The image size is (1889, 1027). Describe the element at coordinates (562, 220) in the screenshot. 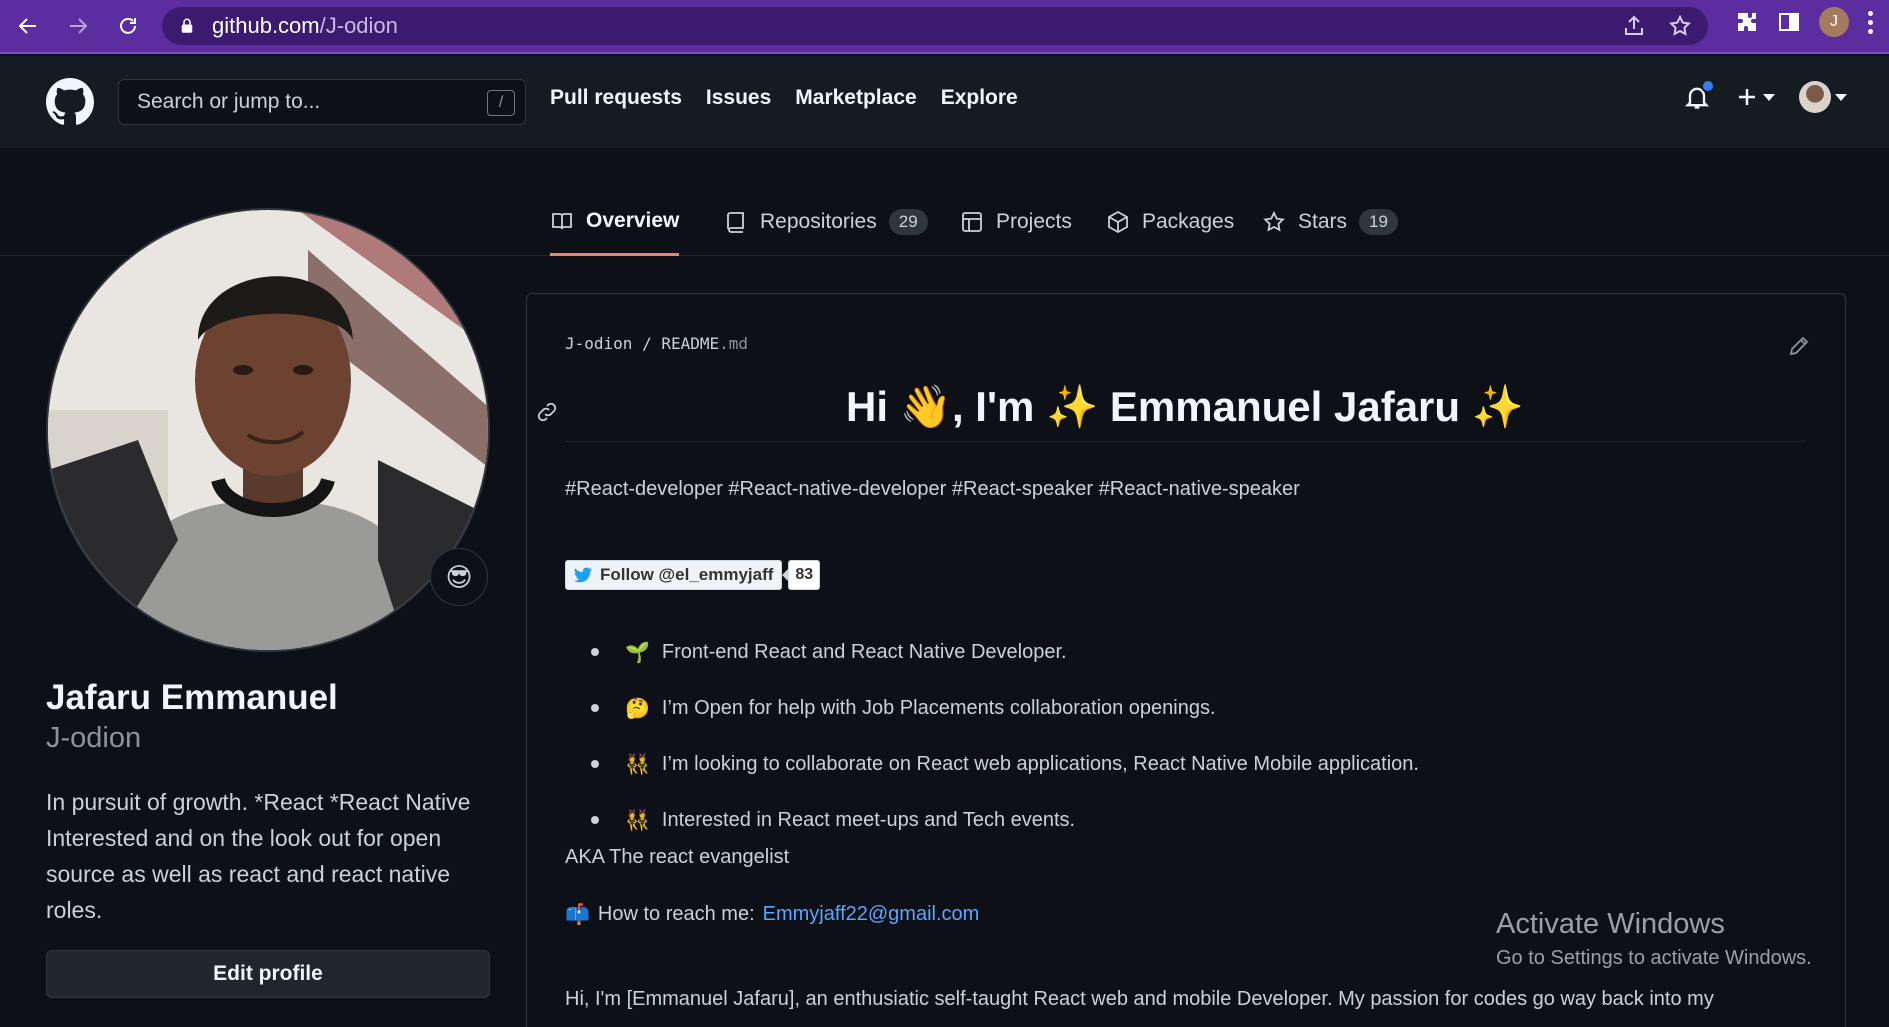

I see `book-icon` at that location.